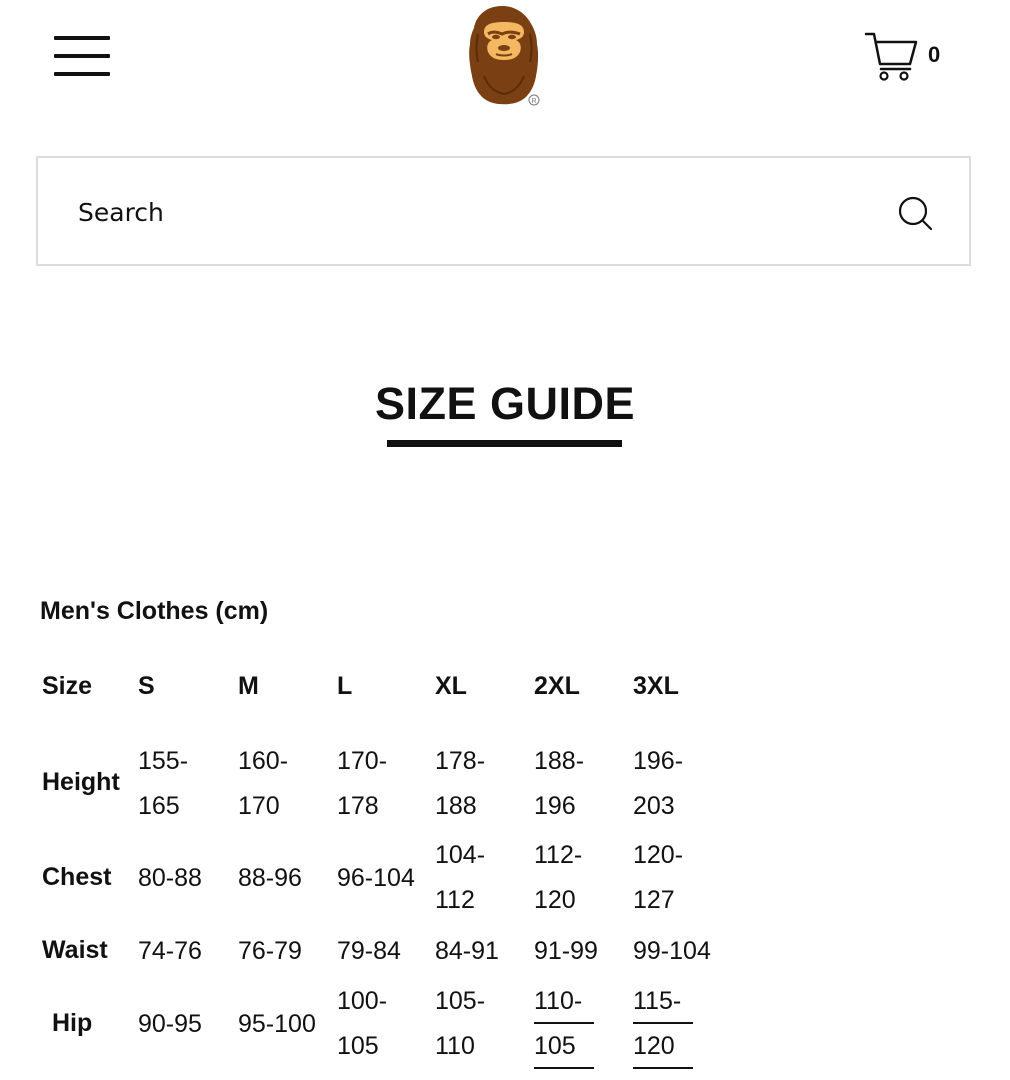 This screenshot has width=1010, height=1080. What do you see at coordinates (270, 951) in the screenshot?
I see `table-cell: 76-79` at bounding box center [270, 951].